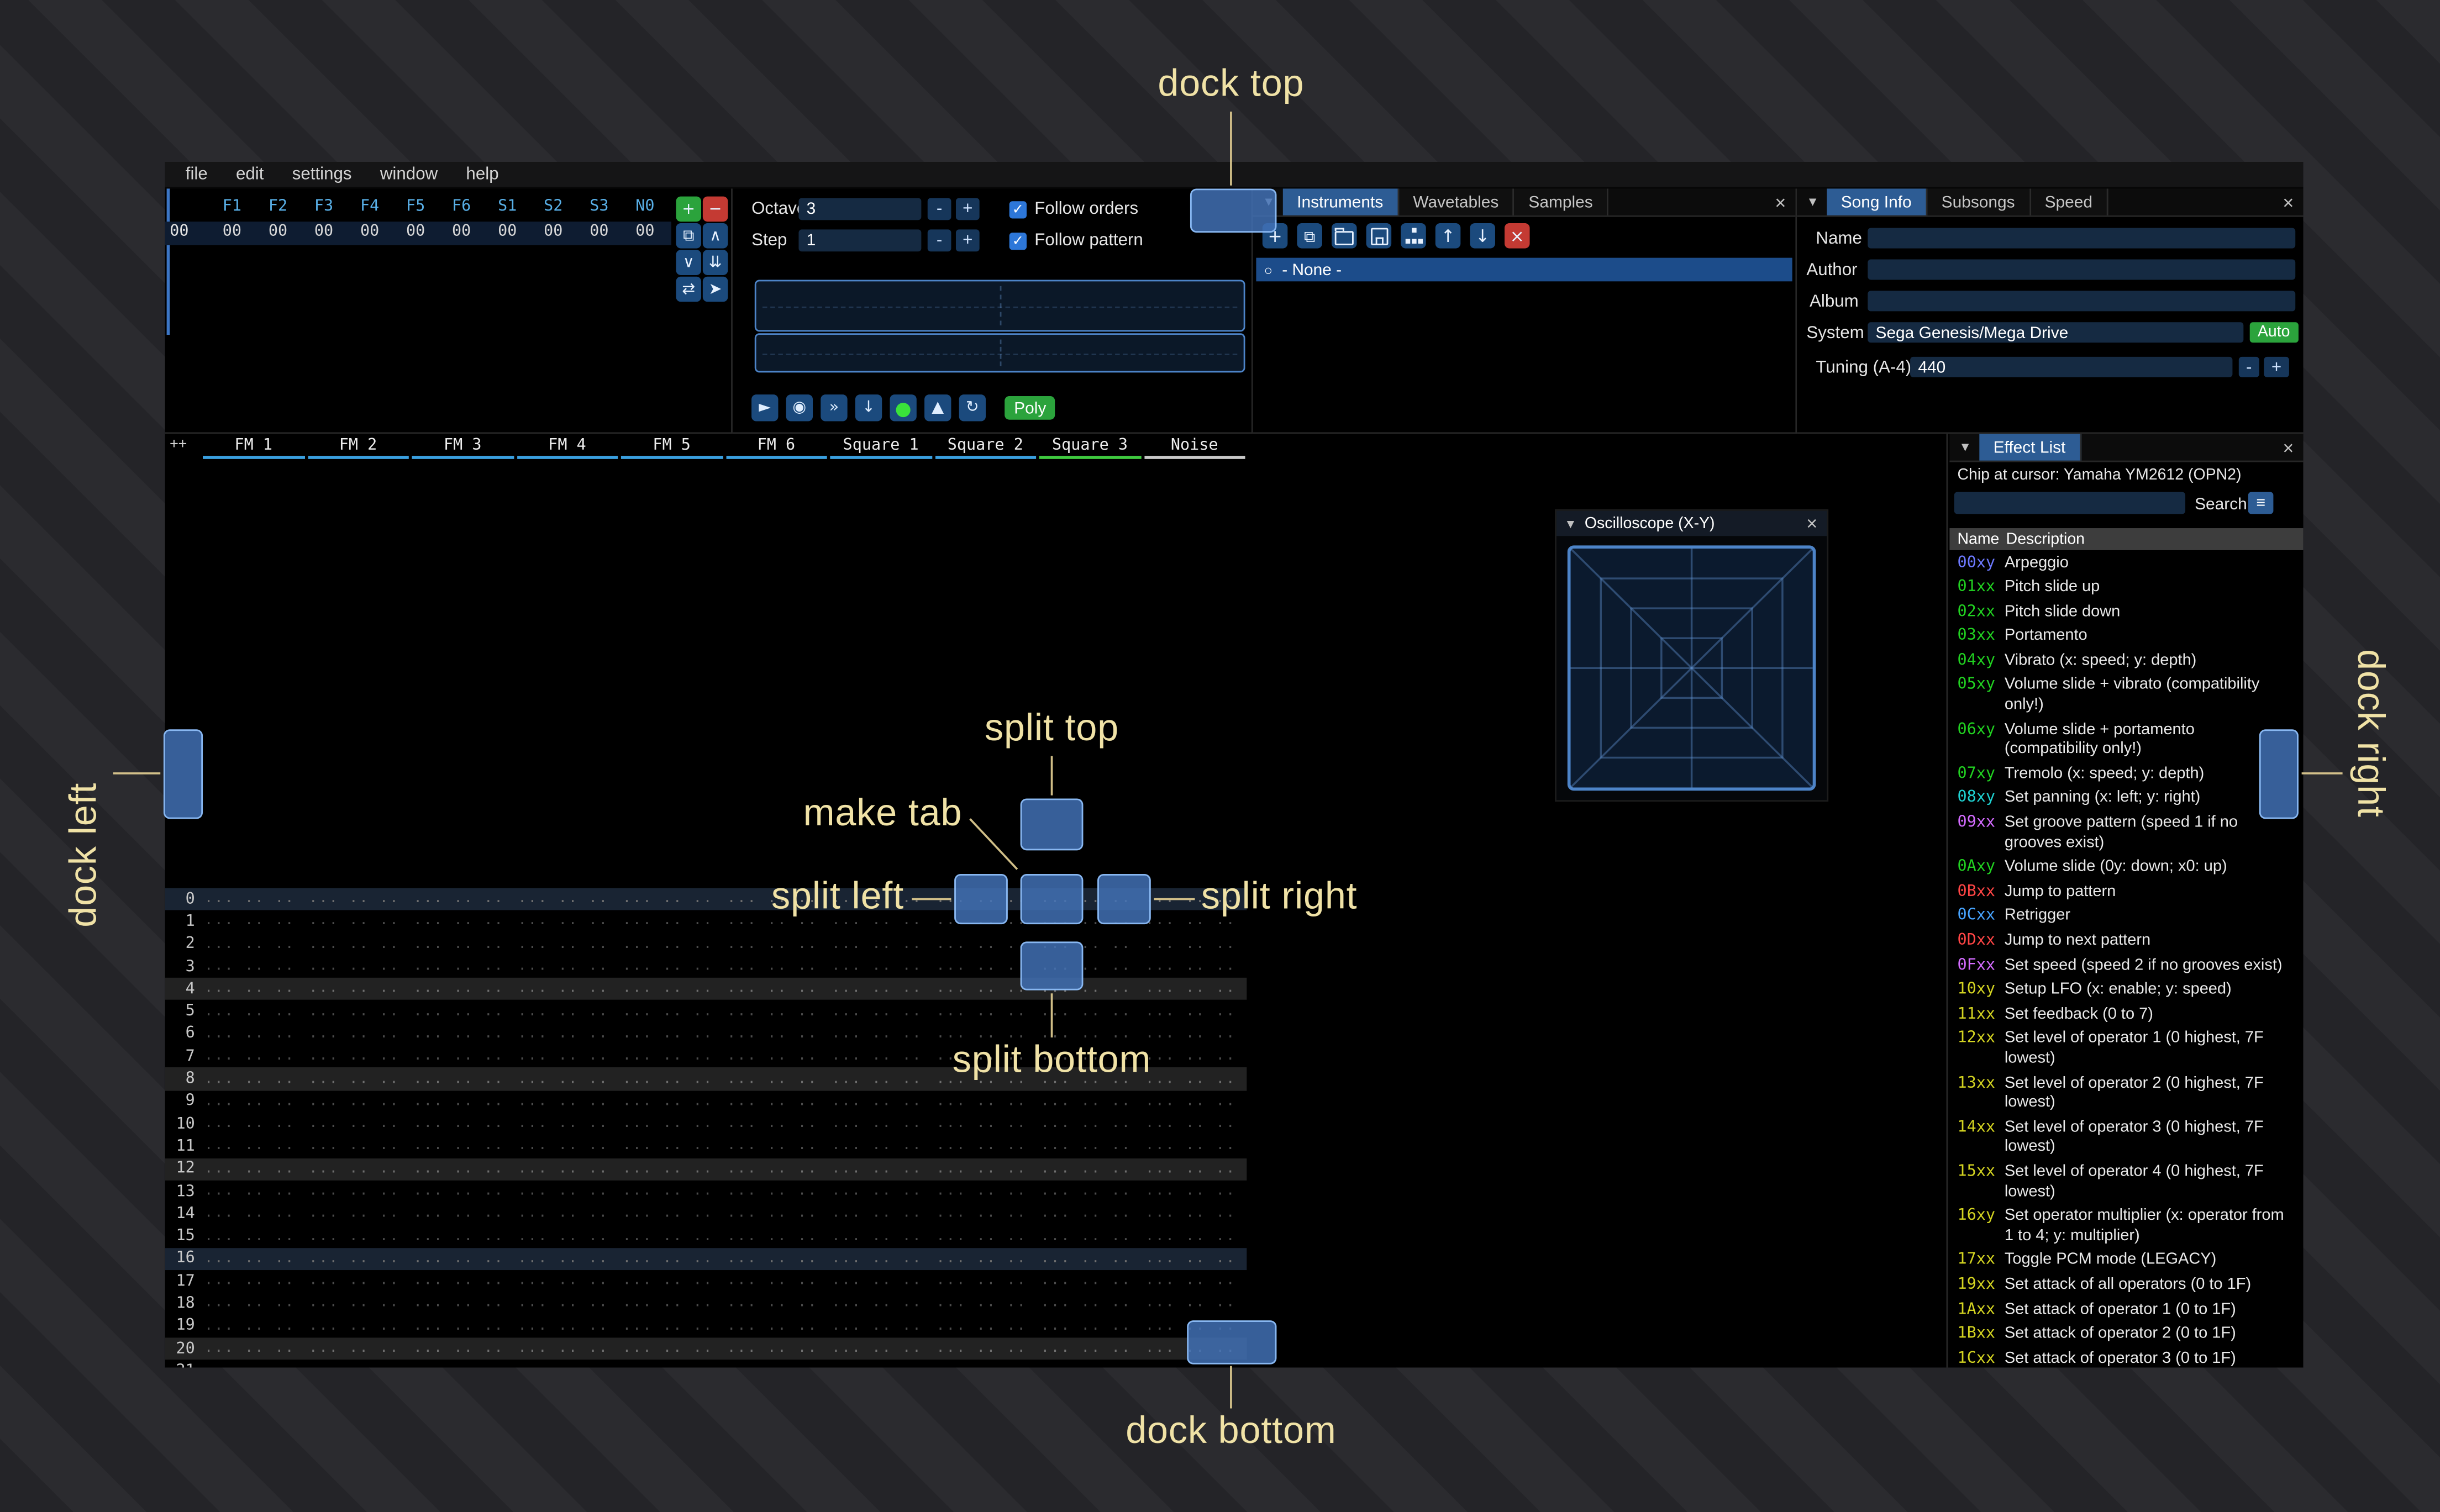 Image resolution: width=2440 pixels, height=1512 pixels. Describe the element at coordinates (2126, 1262) in the screenshot. I see `effect-list-row: 17xx Toggle PCM mode (LEGACY)` at that location.